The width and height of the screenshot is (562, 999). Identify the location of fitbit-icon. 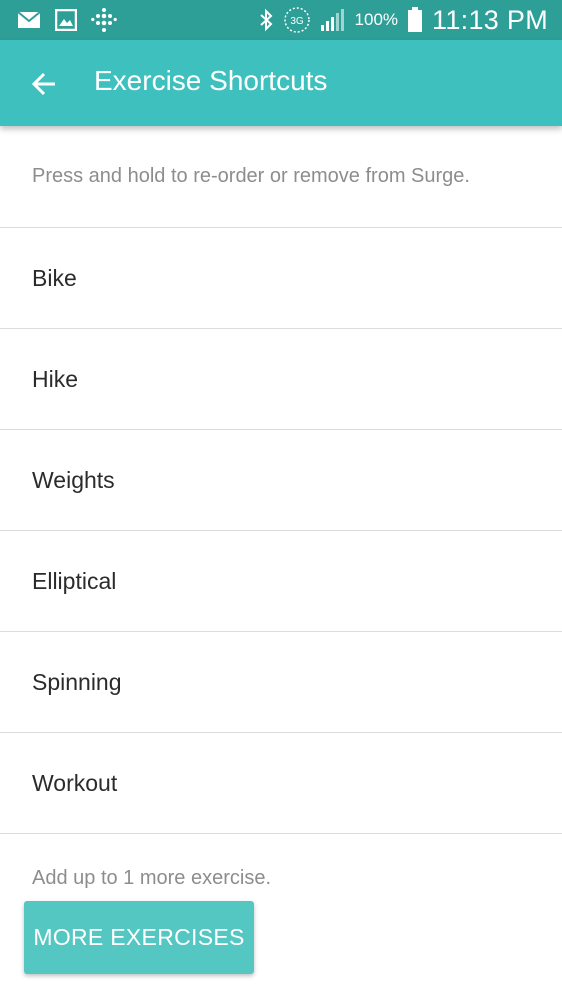
(104, 20).